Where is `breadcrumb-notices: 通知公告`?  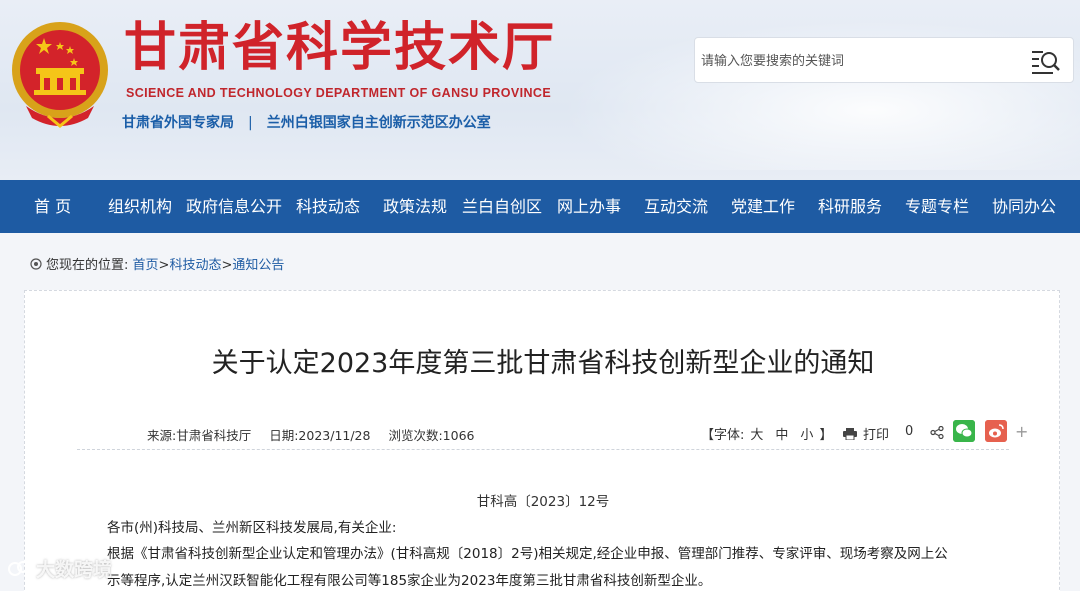 breadcrumb-notices: 通知公告 is located at coordinates (258, 265).